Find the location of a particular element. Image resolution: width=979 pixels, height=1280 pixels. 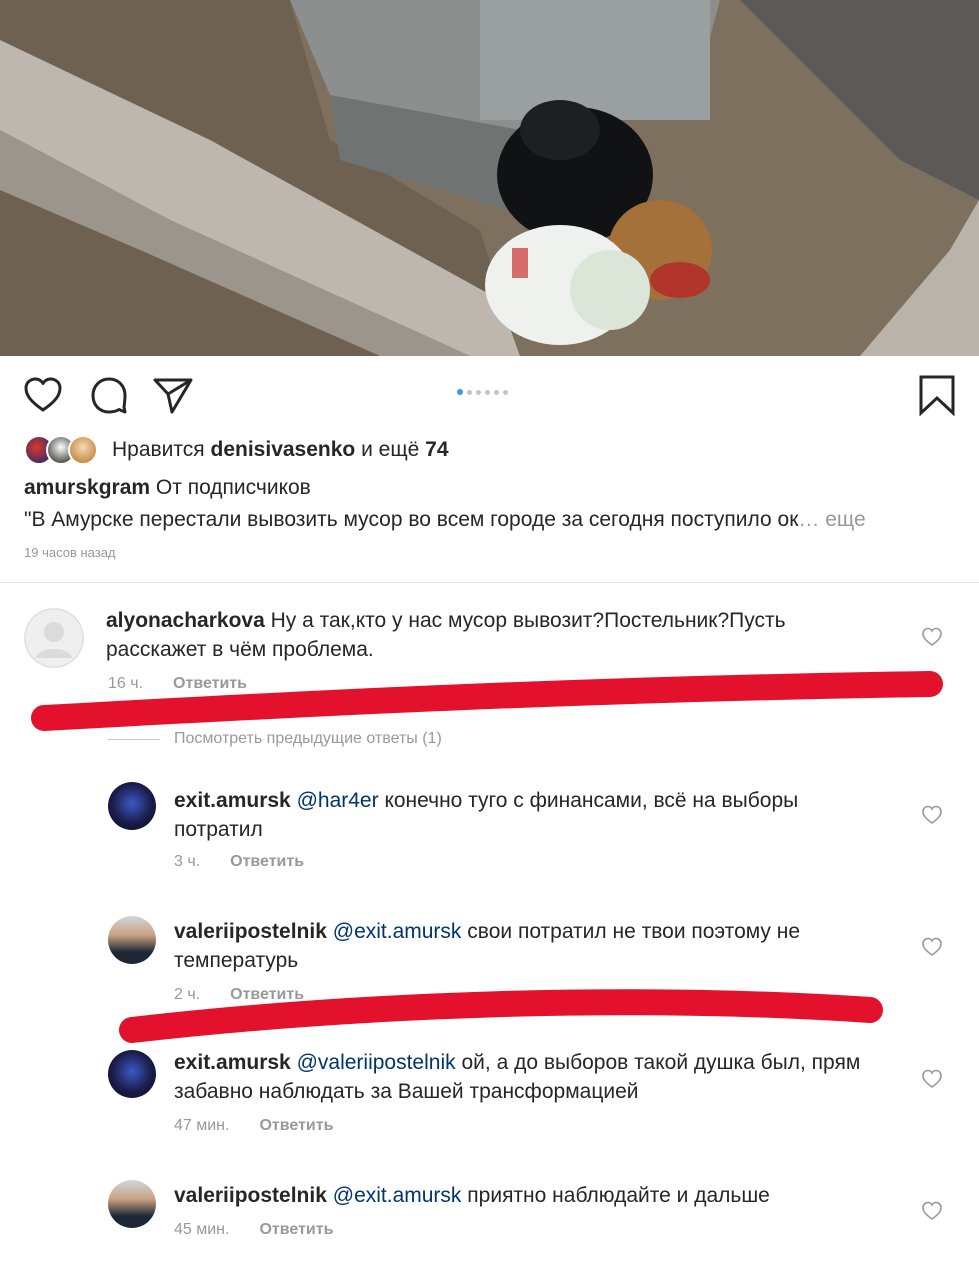

comment-meta: 3 ч. Ответить is located at coordinates (239, 862).